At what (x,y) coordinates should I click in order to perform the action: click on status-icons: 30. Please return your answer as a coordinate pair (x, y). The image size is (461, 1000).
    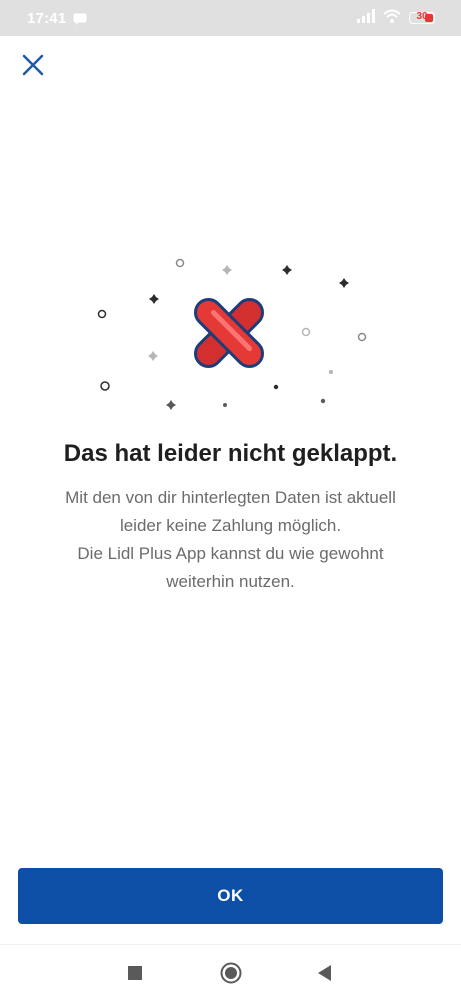
    Looking at the image, I should click on (396, 18).